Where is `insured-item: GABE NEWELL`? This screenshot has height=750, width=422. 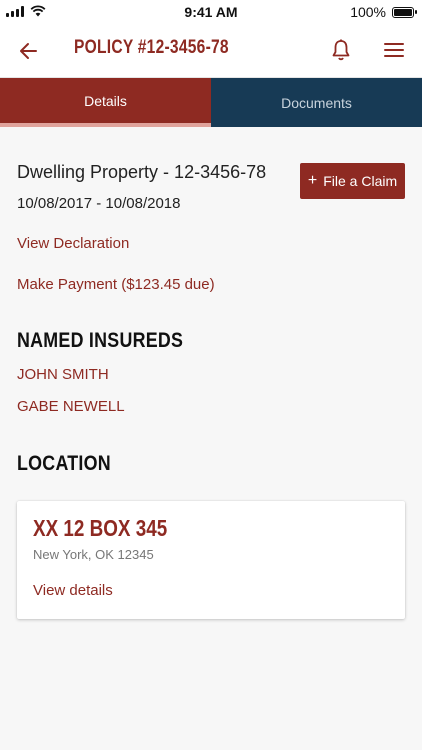 insured-item: GABE NEWELL is located at coordinates (71, 406).